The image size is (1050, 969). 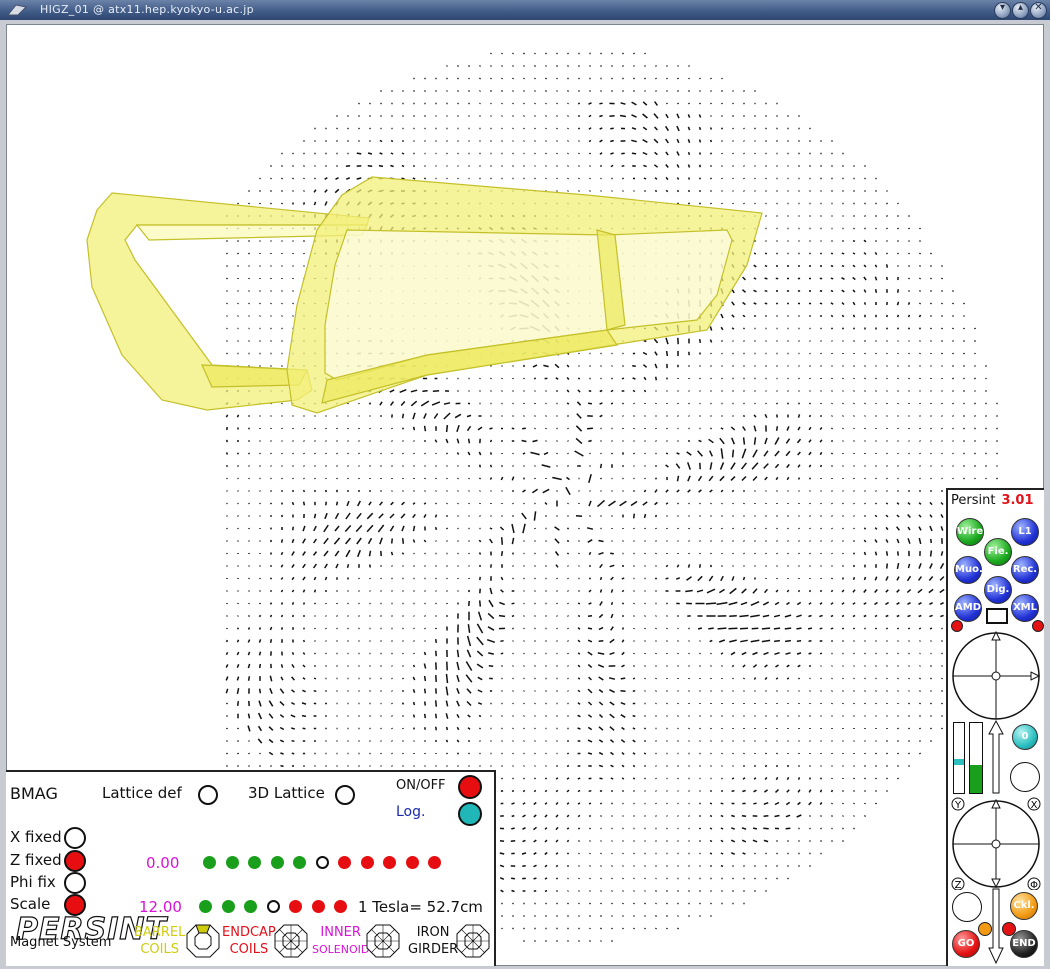 What do you see at coordinates (976, 758) in the screenshot?
I see `depth-slider` at bounding box center [976, 758].